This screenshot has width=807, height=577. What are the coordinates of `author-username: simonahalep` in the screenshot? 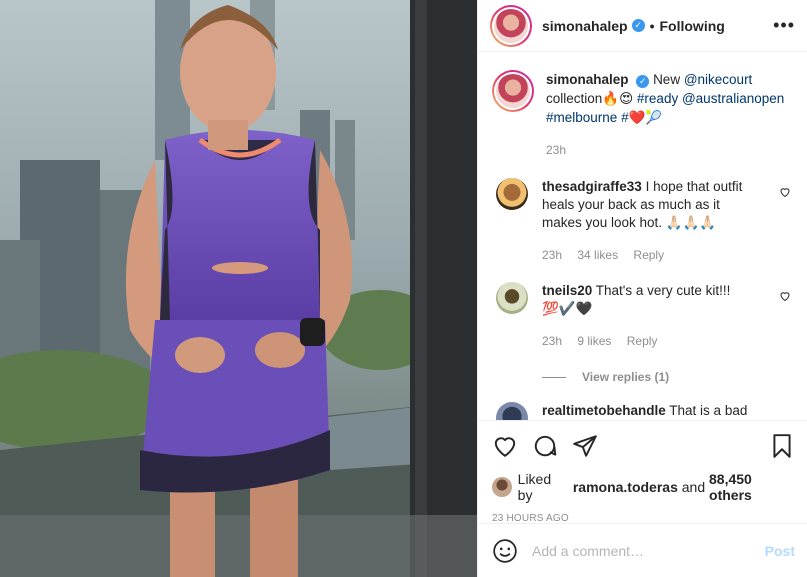 It's located at (585, 26).